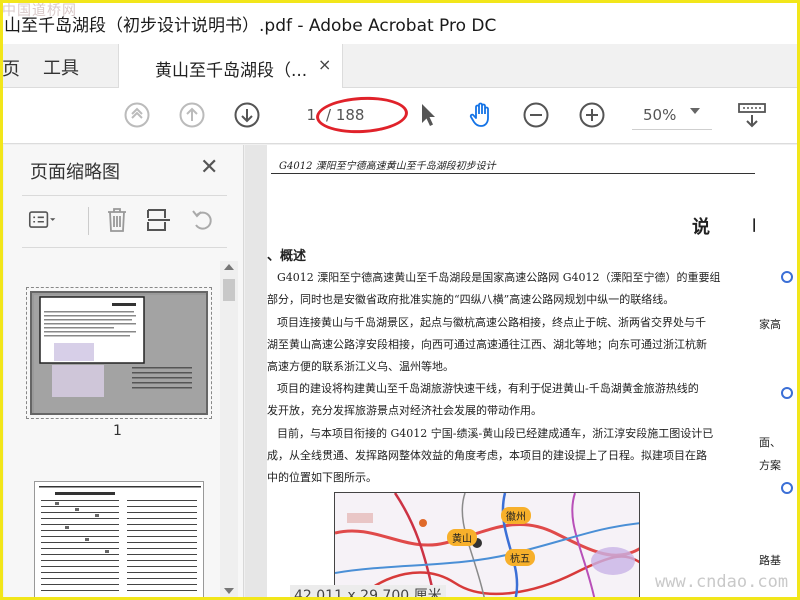 The image size is (800, 600). Describe the element at coordinates (535, 173) in the screenshot. I see `header-rule` at that location.